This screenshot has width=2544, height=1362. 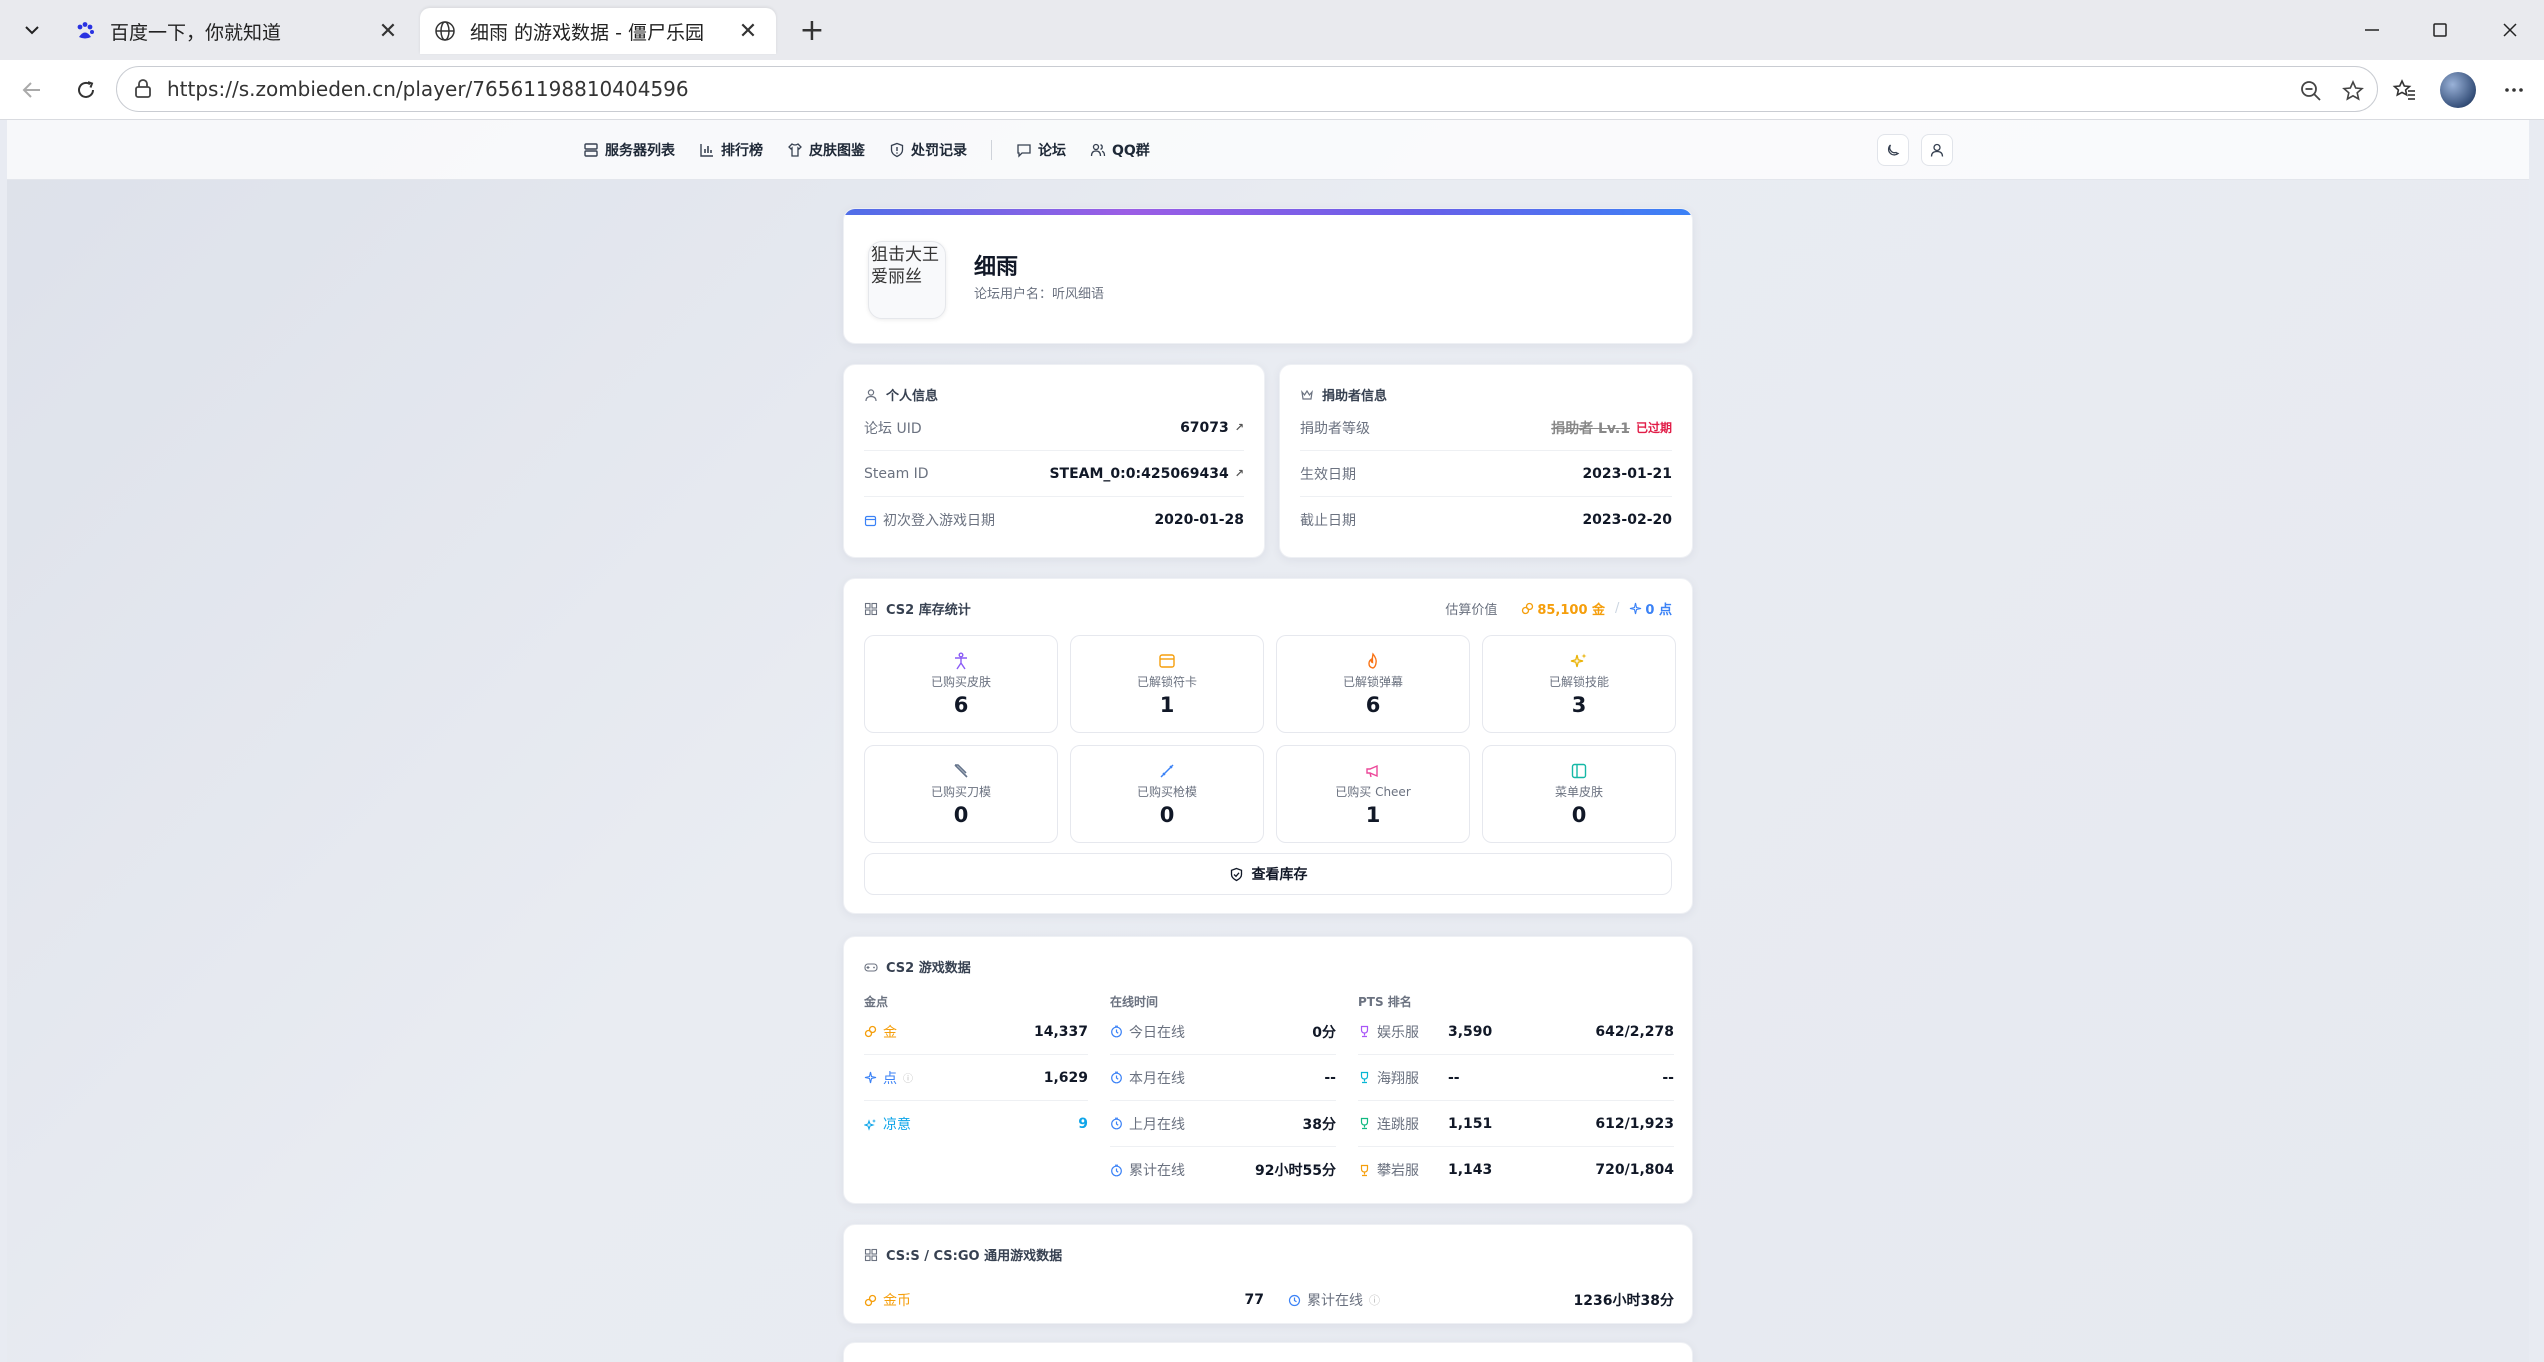 I want to click on row-label: 娱乐服, so click(x=1398, y=1032).